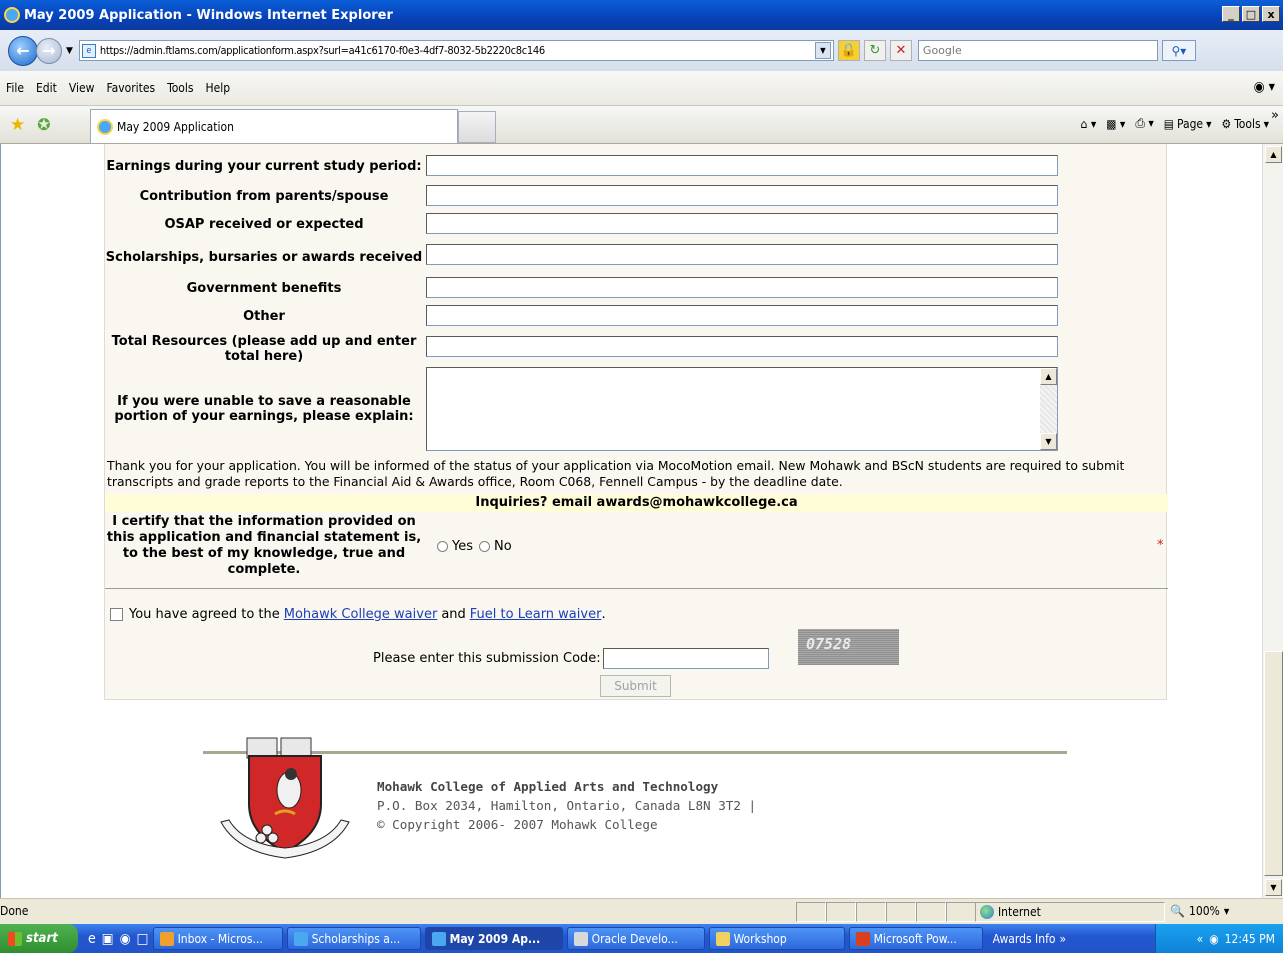  I want to click on tools-menu: ⚙ Tools ▾, so click(1246, 124).